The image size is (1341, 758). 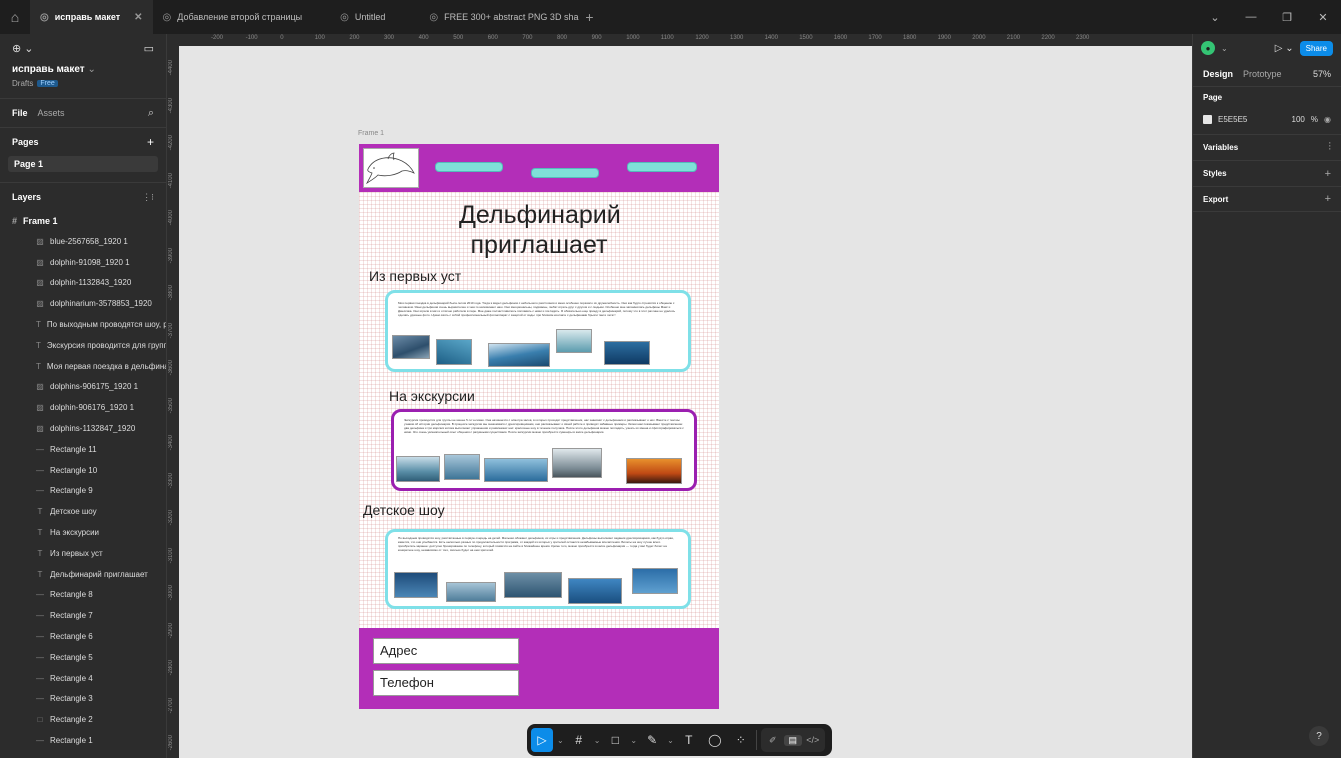 I want to click on layer-item: — Rectangle 6, so click(x=83, y=636).